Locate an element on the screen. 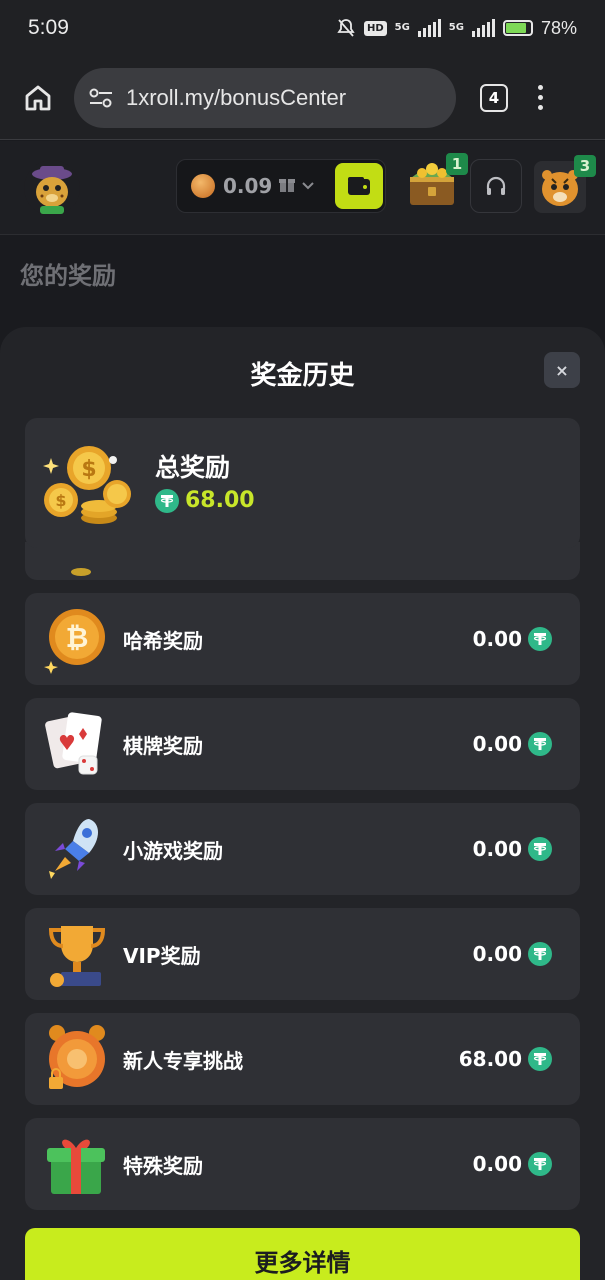  close-button: × is located at coordinates (562, 370).